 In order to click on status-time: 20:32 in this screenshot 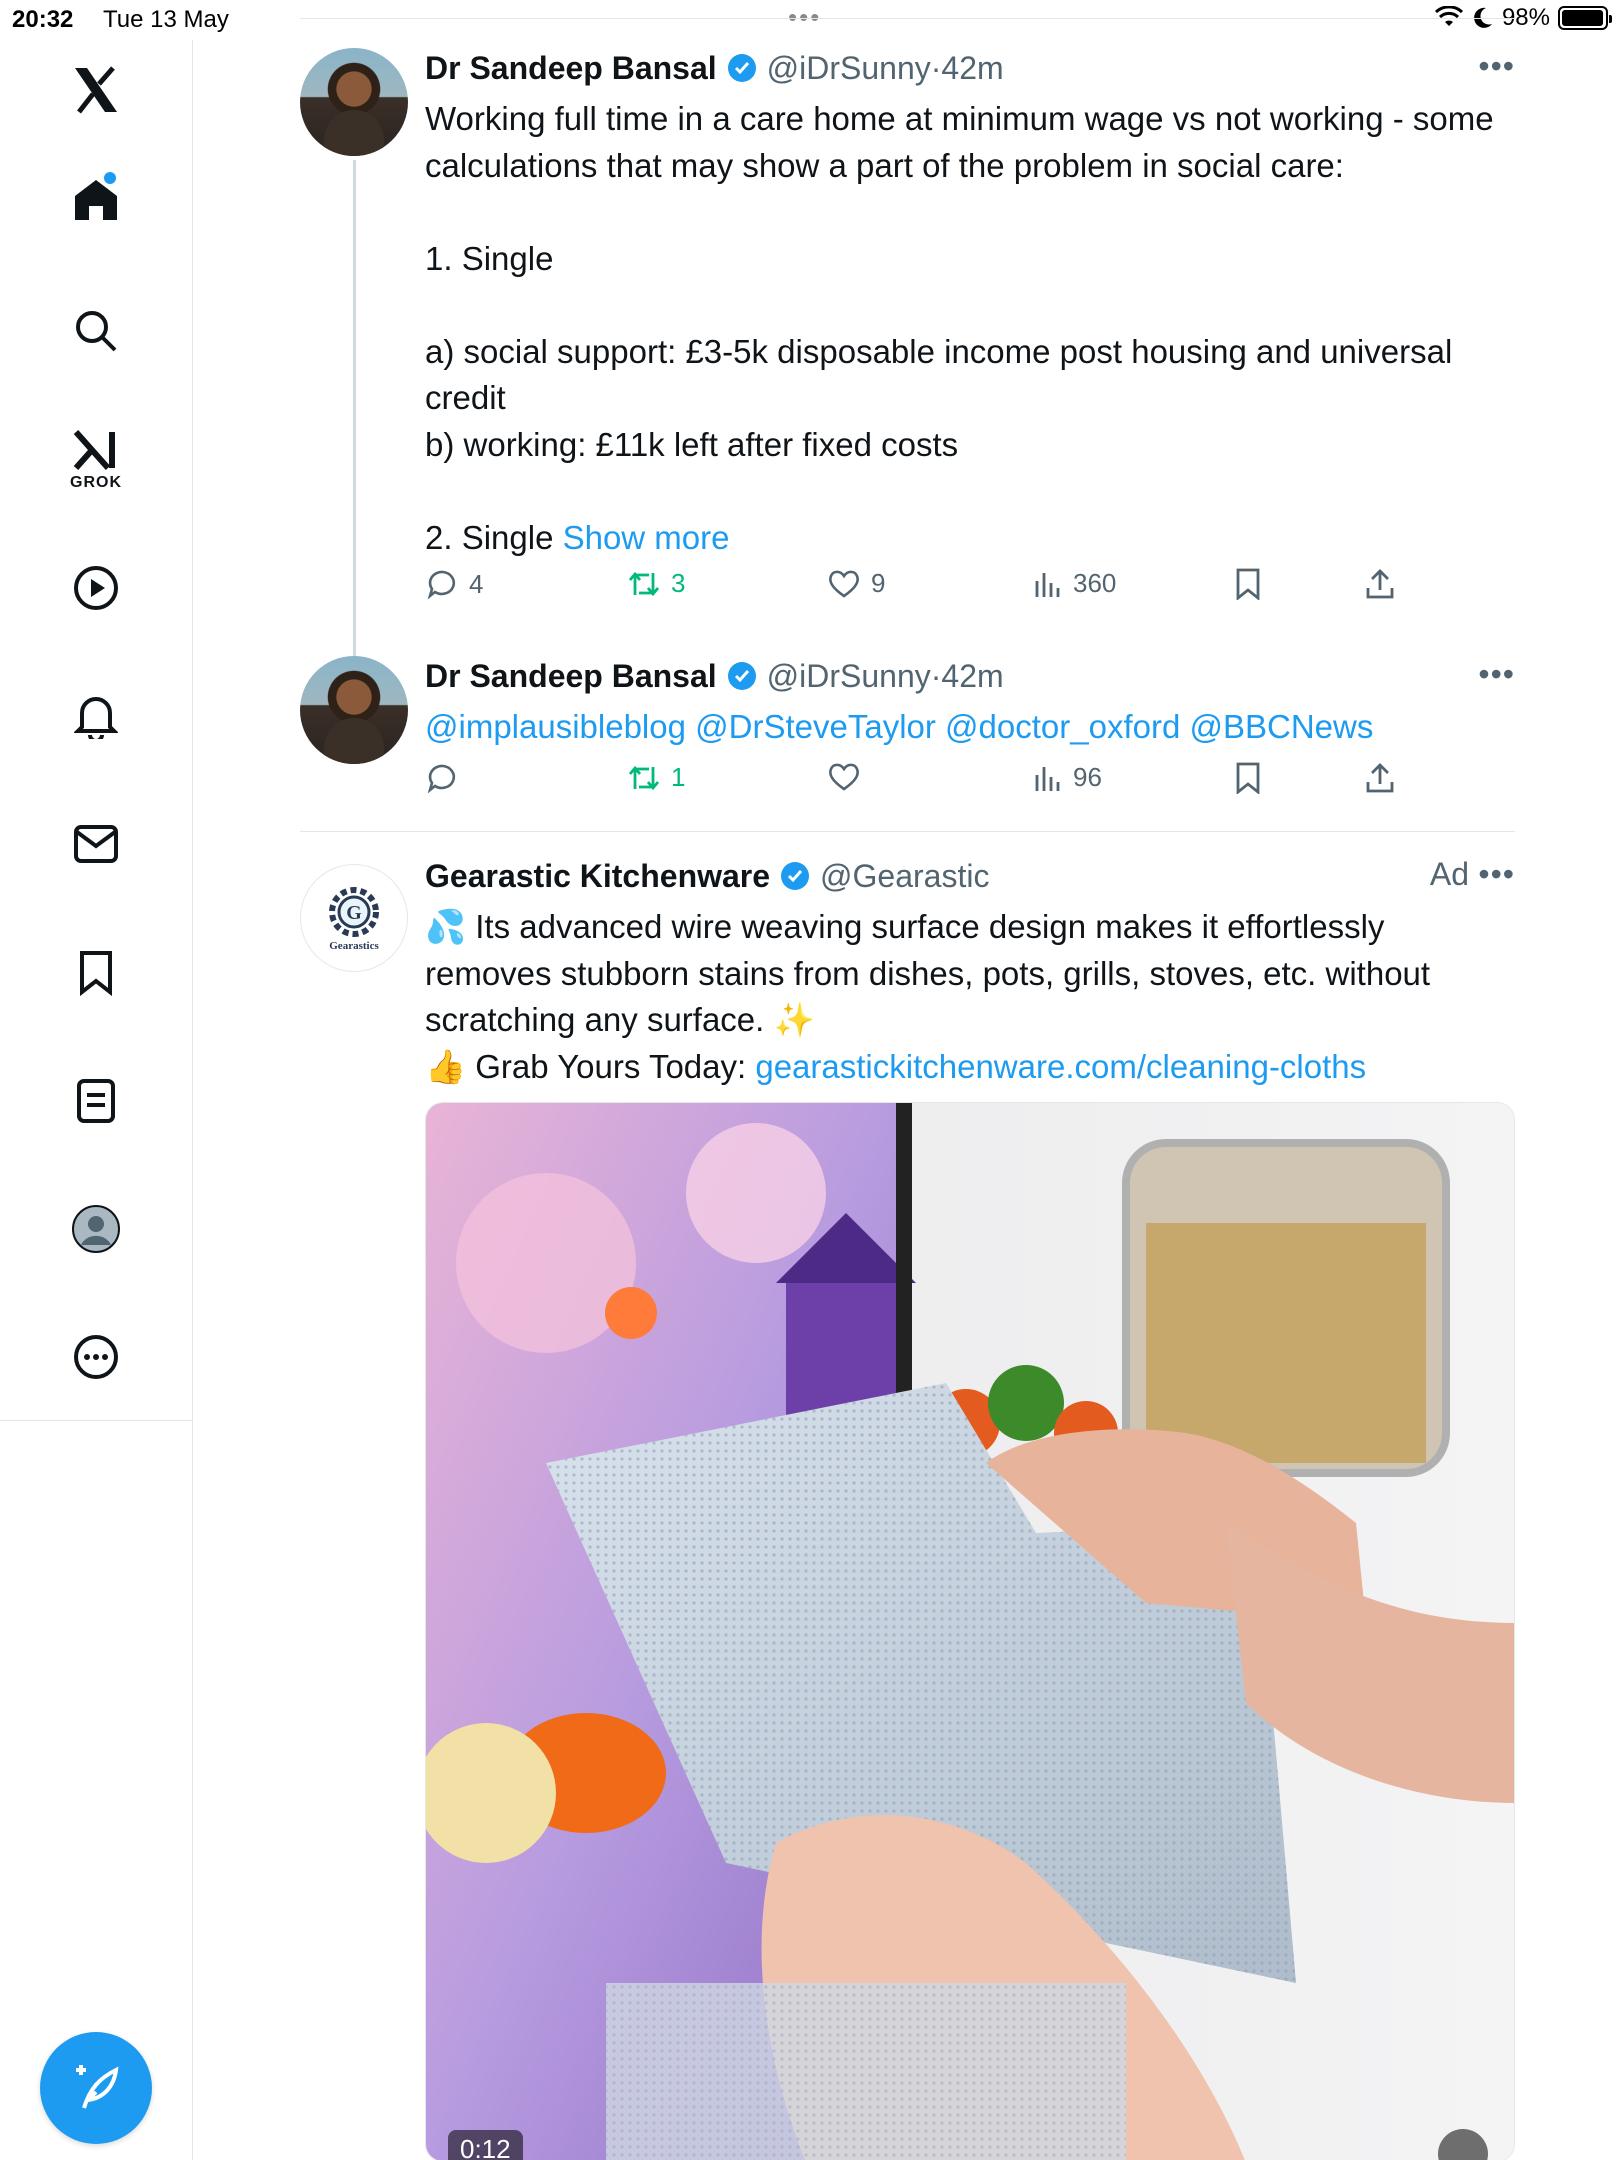, I will do `click(43, 19)`.